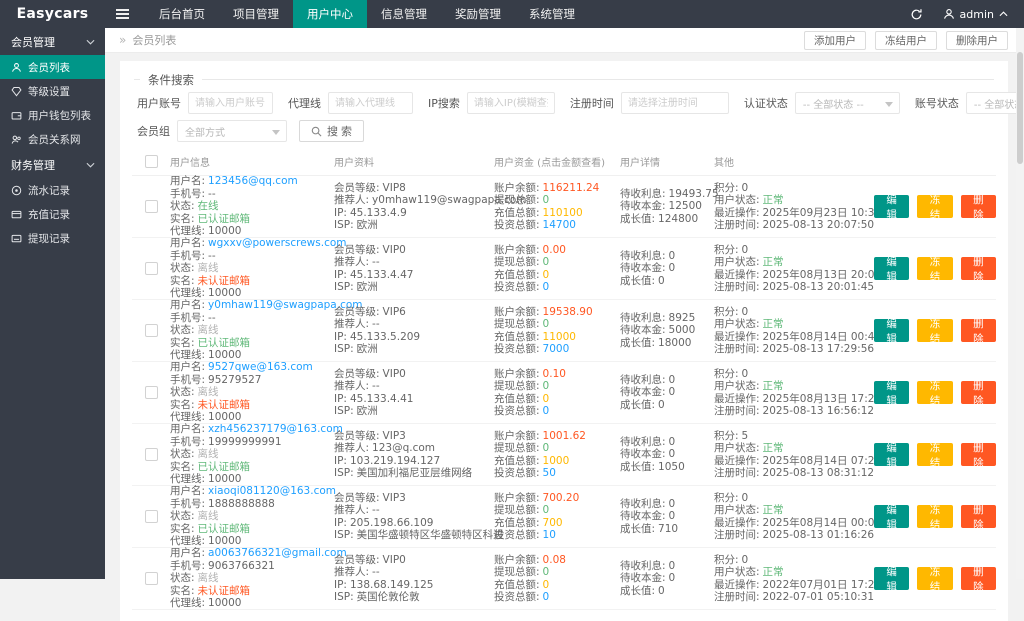 Image resolution: width=1024 pixels, height=621 pixels. What do you see at coordinates (847, 103) in the screenshot?
I see `auth-status-select: -- 全部状态 --` at bounding box center [847, 103].